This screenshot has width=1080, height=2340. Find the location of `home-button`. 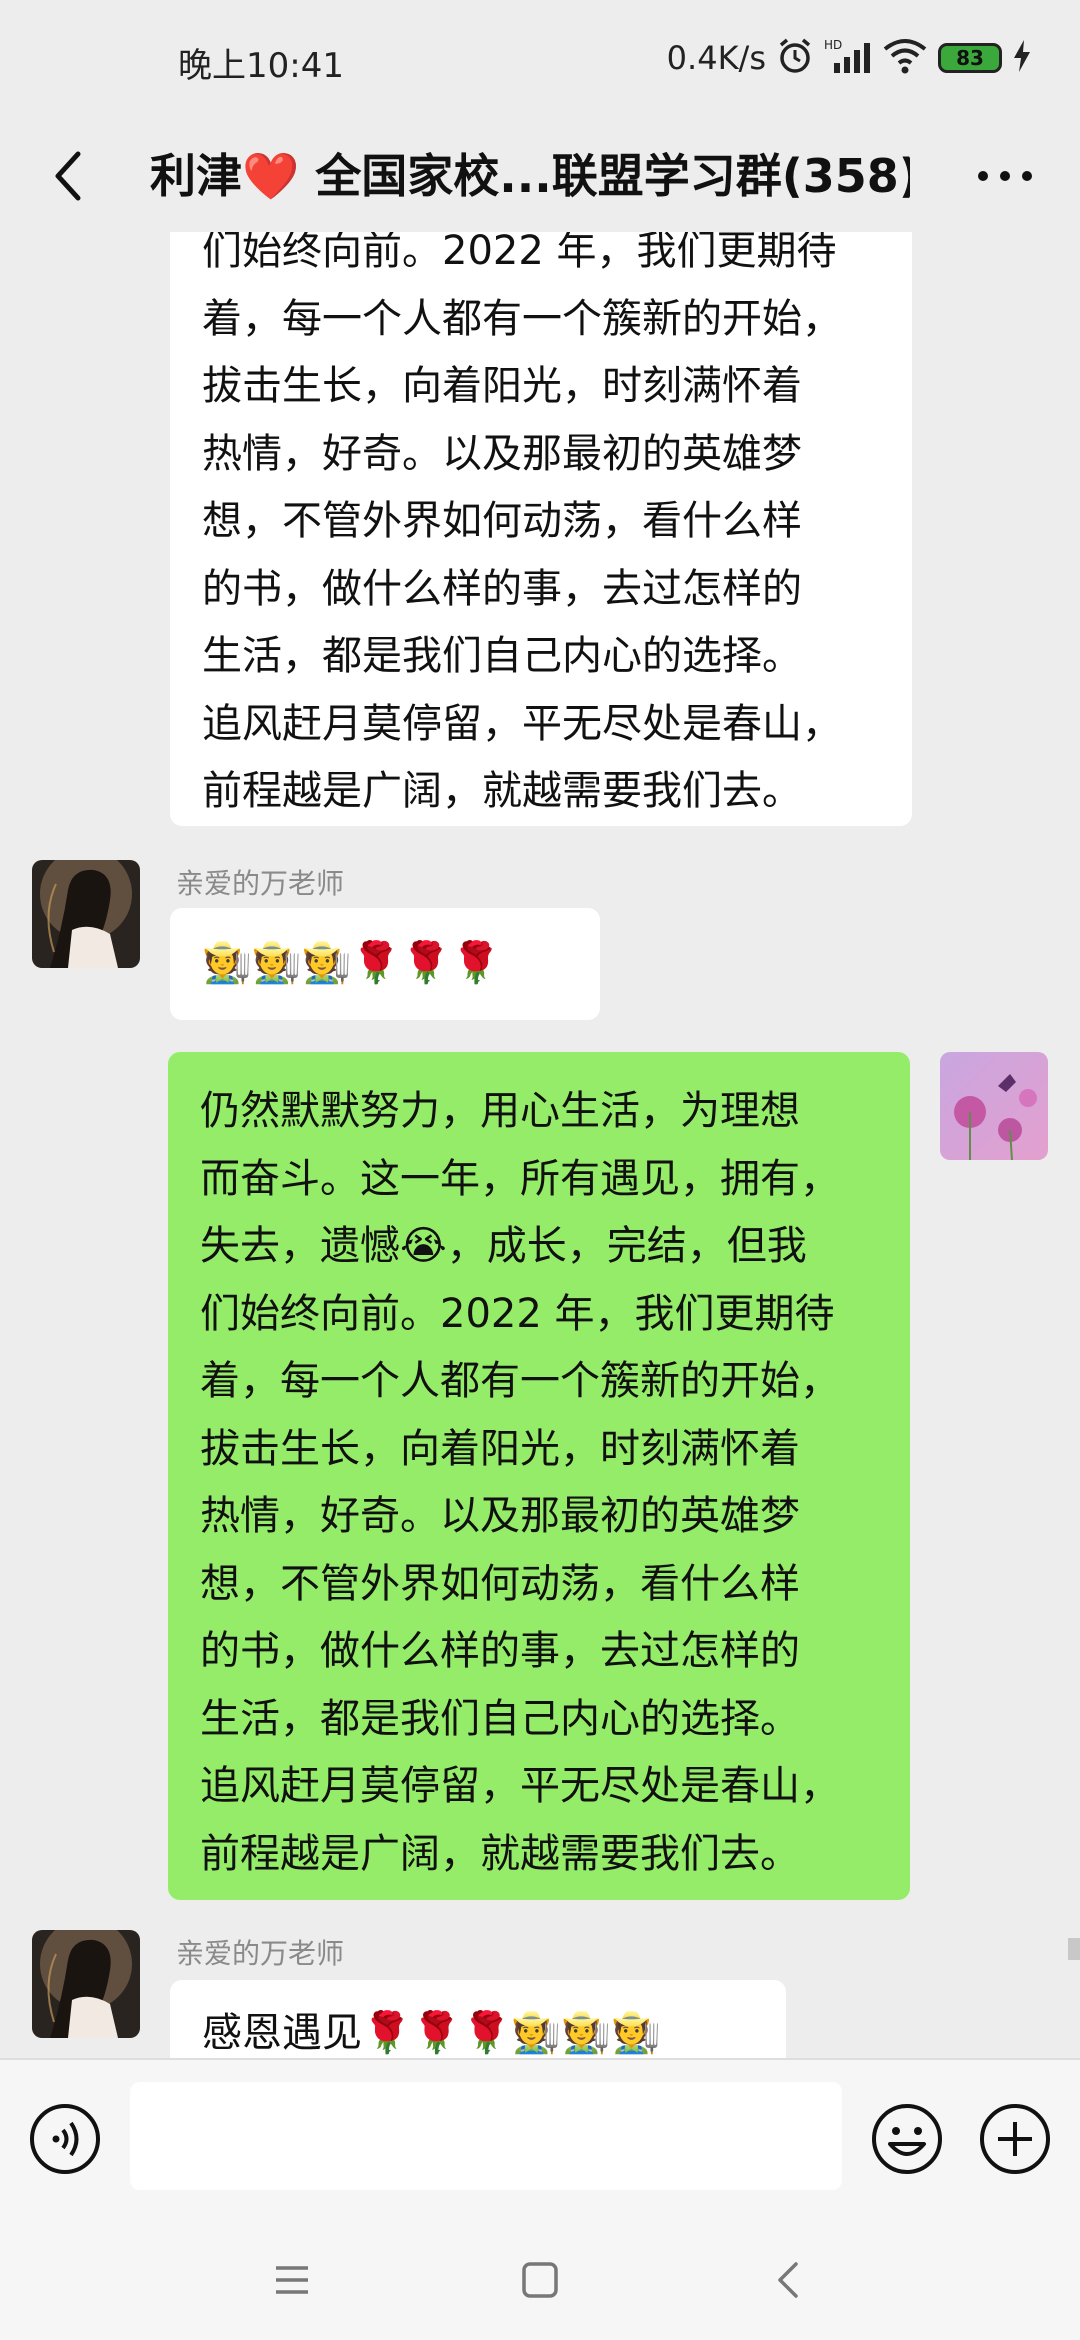

home-button is located at coordinates (540, 2280).